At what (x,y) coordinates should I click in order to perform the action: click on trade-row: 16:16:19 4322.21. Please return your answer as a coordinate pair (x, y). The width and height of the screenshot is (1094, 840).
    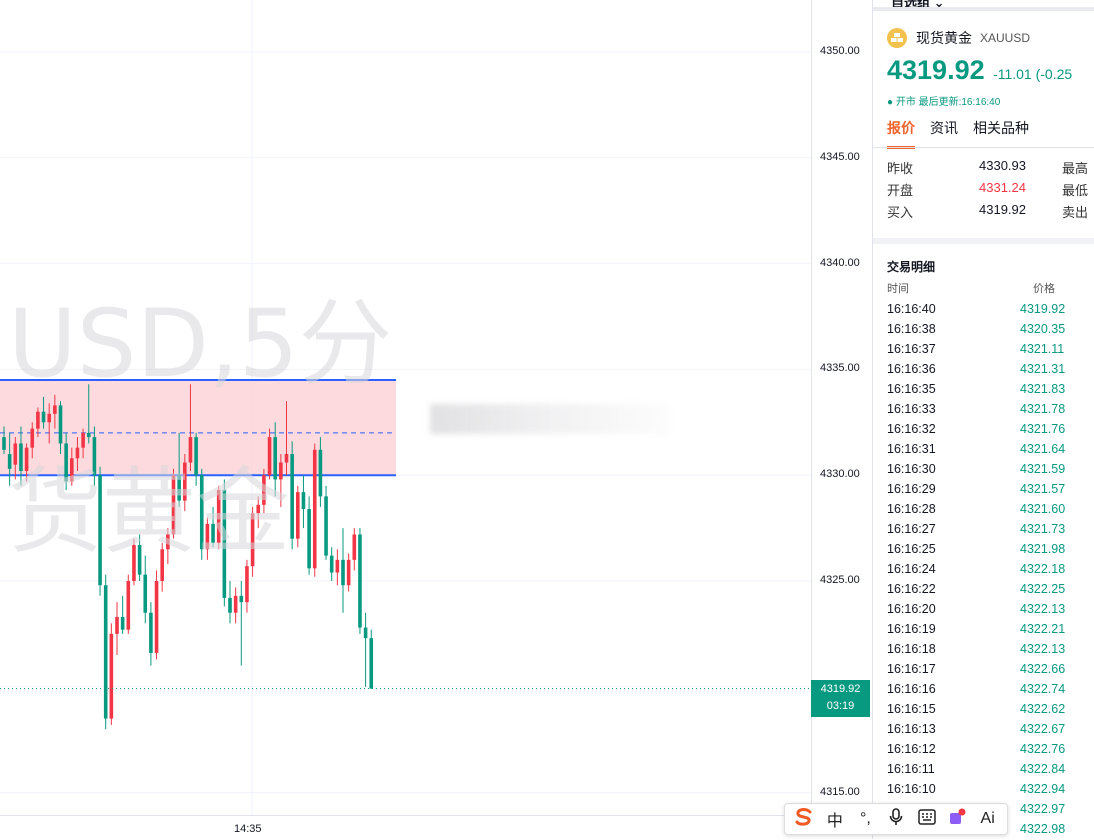
    Looking at the image, I should click on (983, 632).